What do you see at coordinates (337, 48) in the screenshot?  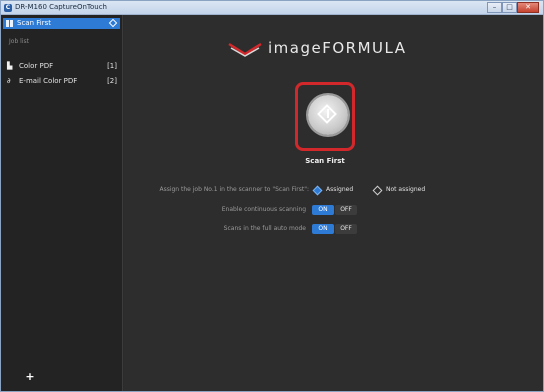 I see `logo-text: imageFORMULA` at bounding box center [337, 48].